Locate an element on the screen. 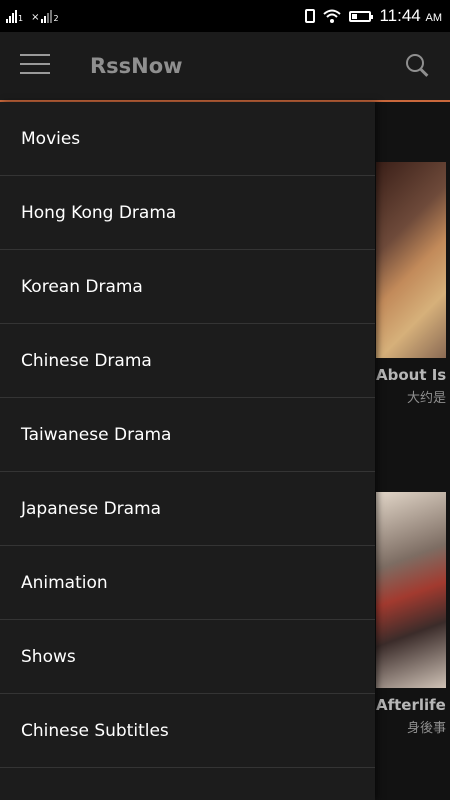  status-left: 1 × 2 is located at coordinates (32, 16).